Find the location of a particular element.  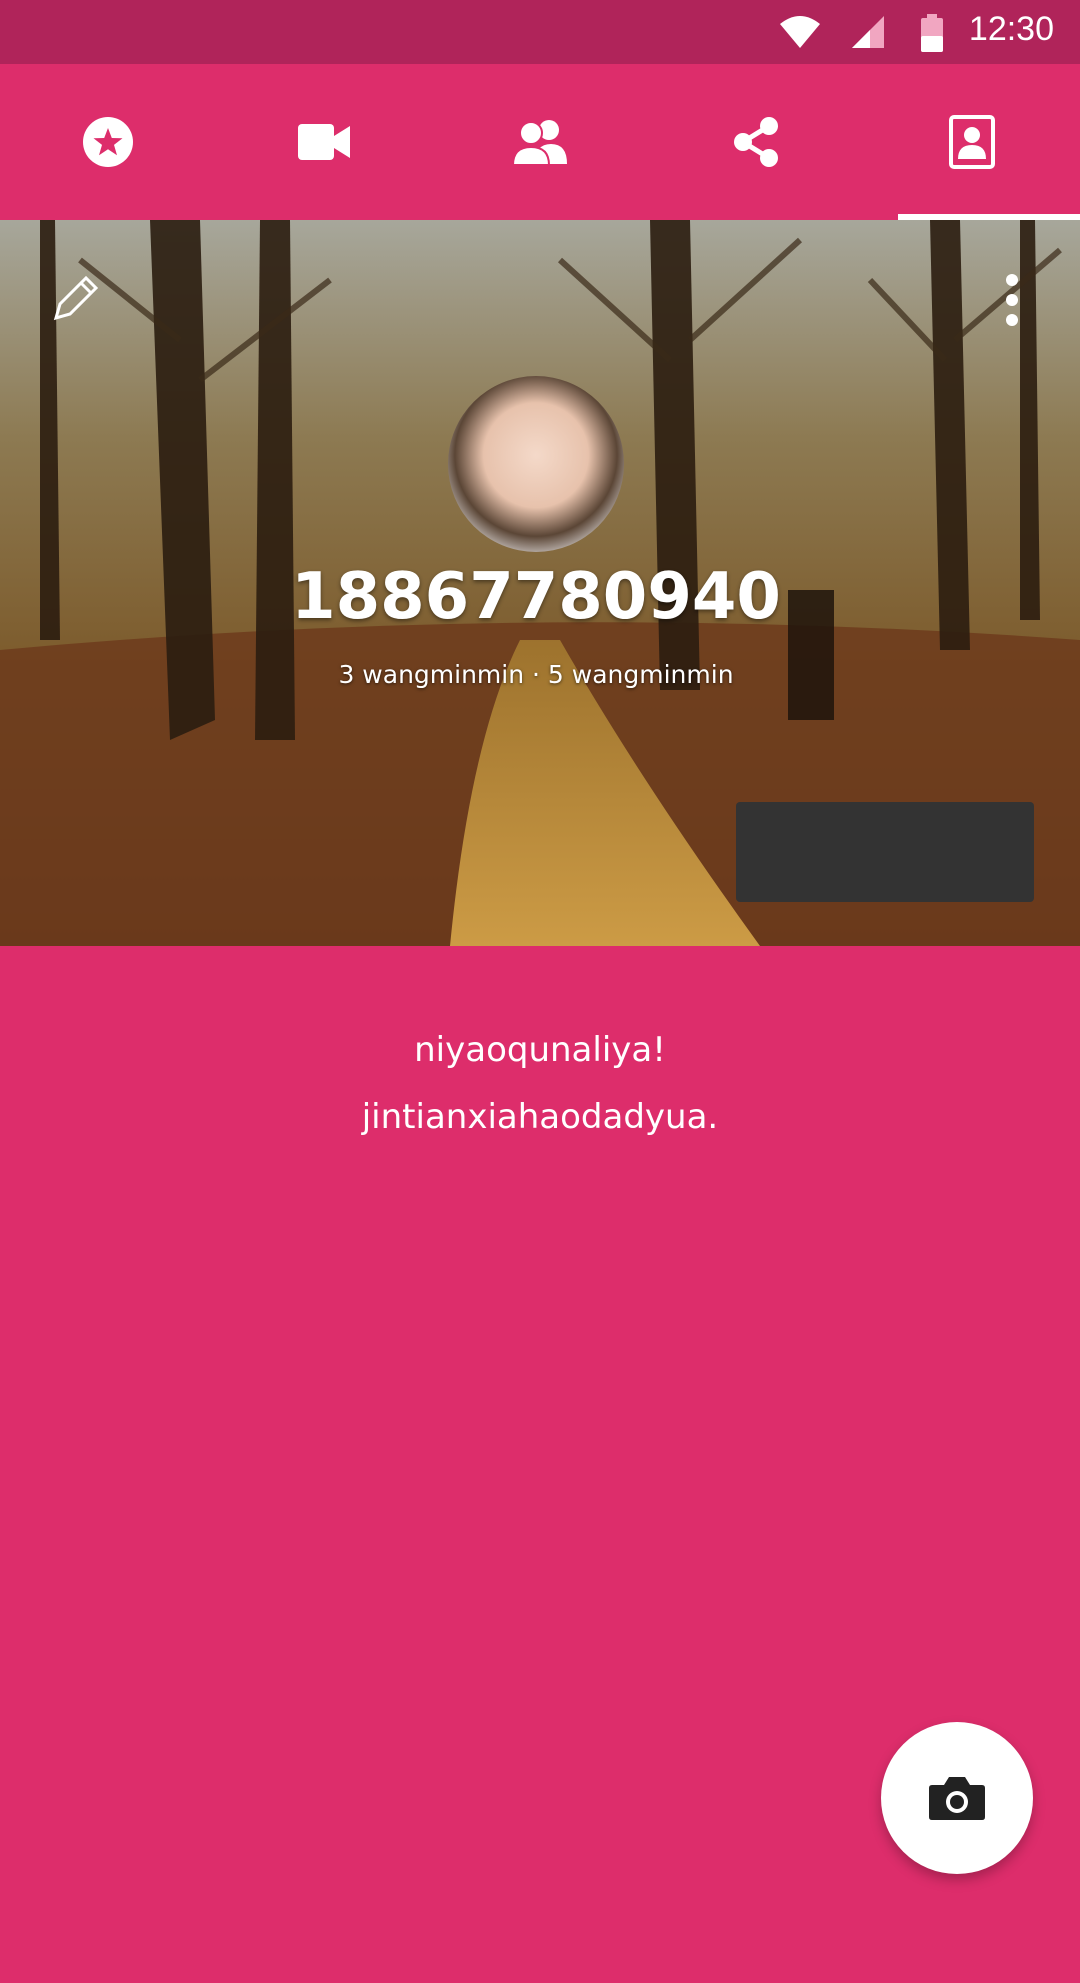

overlay-panel is located at coordinates (885, 852).